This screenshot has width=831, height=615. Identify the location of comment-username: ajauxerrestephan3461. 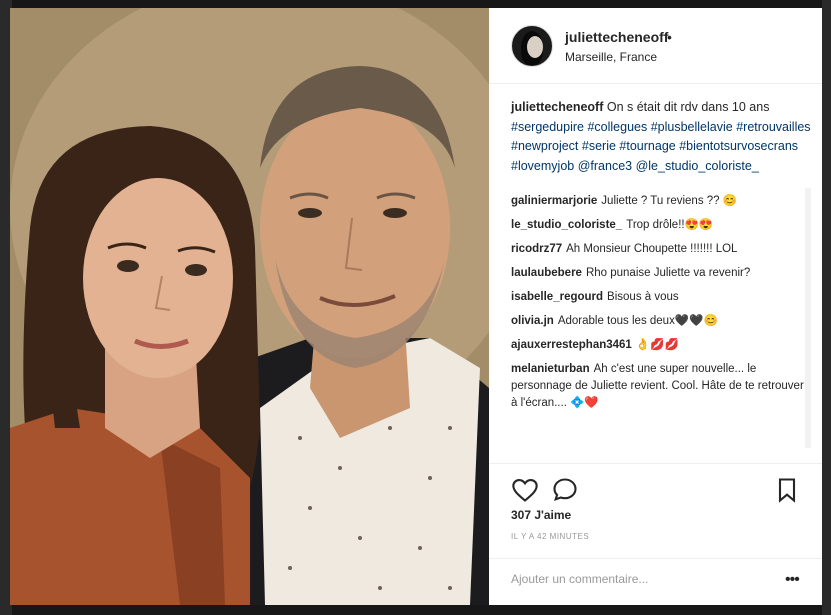
(571, 345).